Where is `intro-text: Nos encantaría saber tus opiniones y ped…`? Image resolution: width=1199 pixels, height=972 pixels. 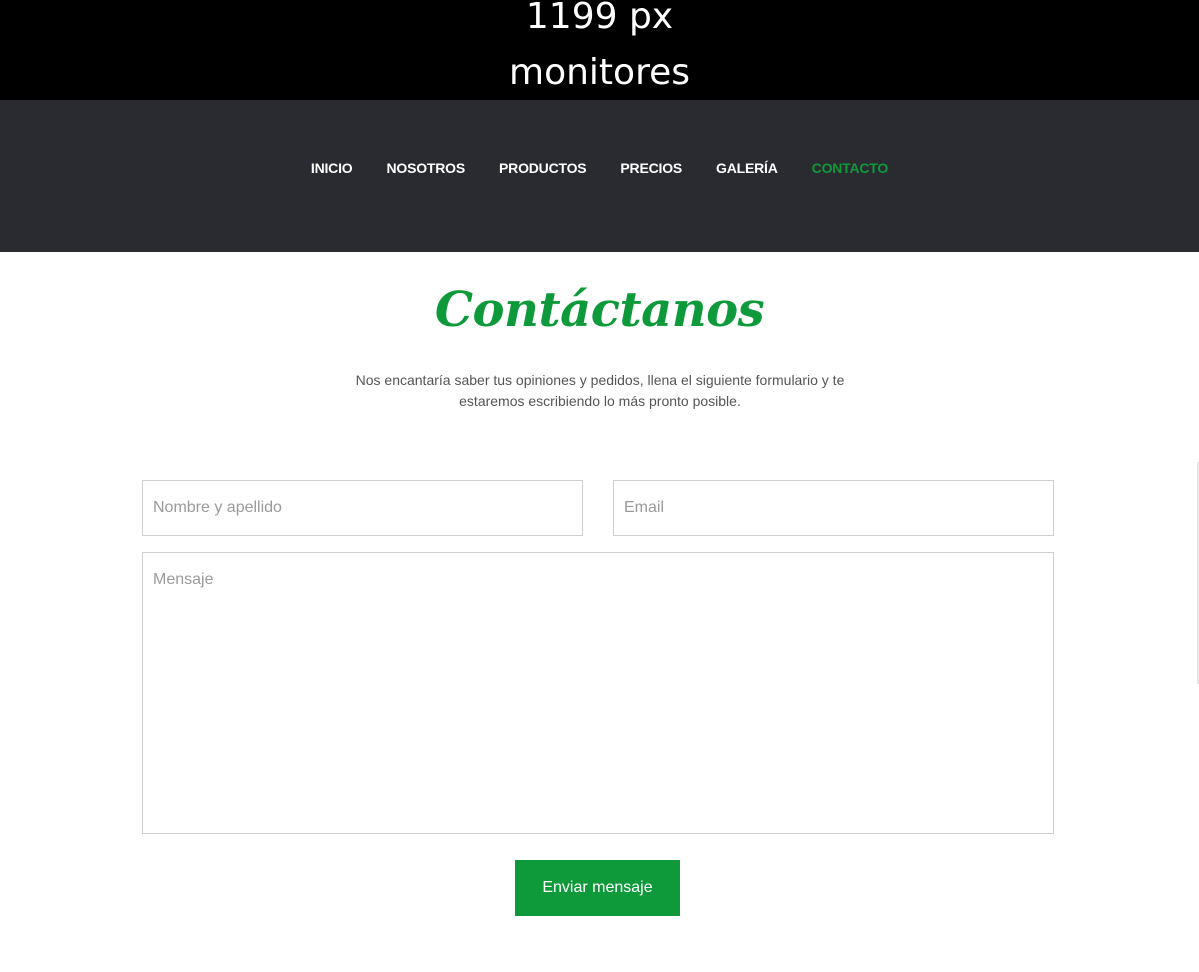
intro-text: Nos encantaría saber tus opiniones y ped… is located at coordinates (600, 390).